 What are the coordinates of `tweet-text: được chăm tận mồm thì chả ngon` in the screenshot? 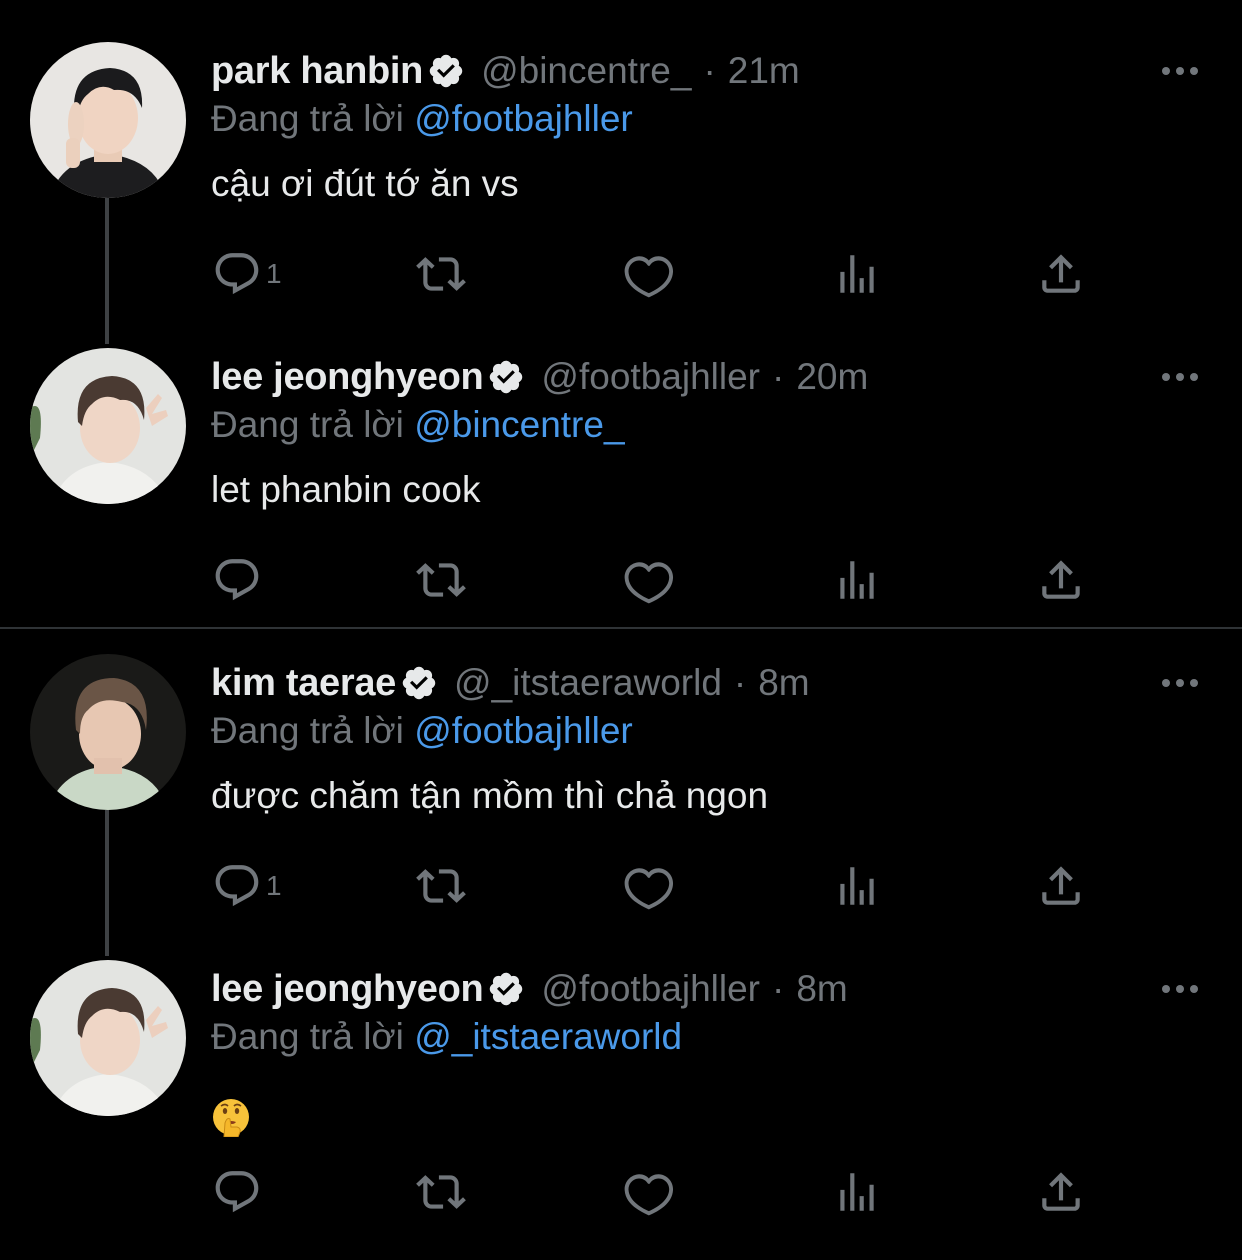 It's located at (490, 795).